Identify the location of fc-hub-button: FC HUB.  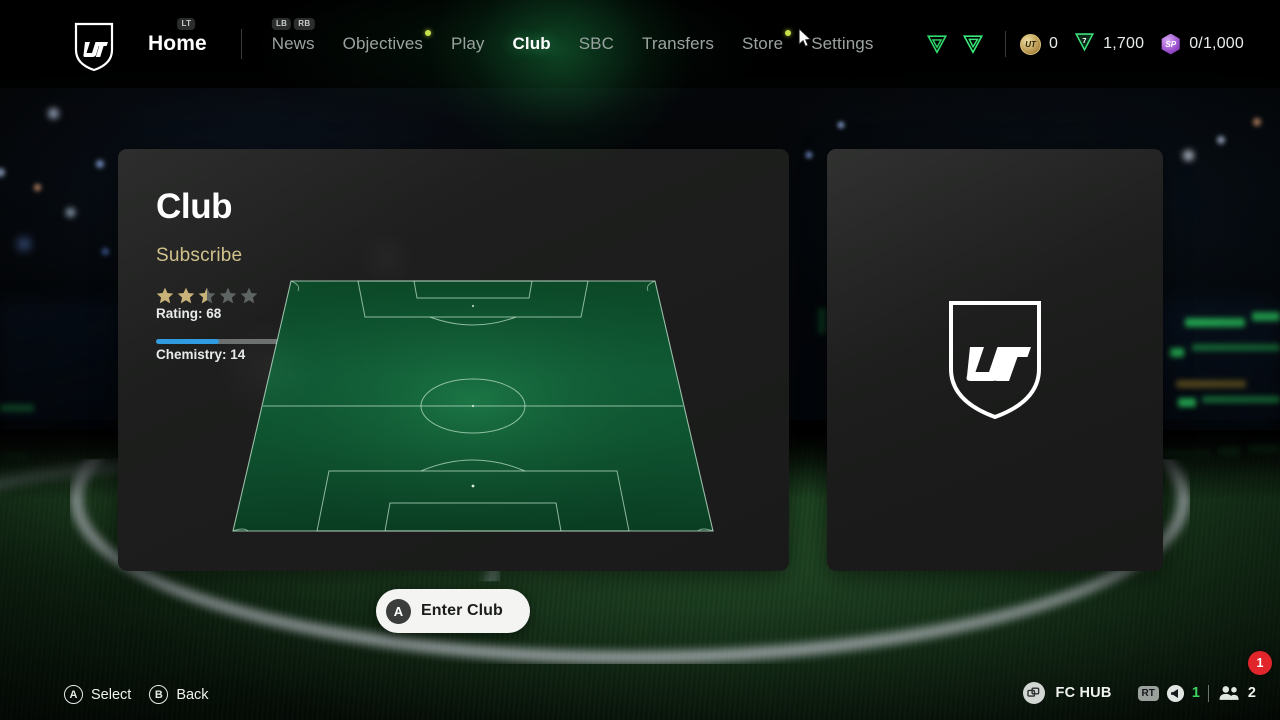
(1067, 693).